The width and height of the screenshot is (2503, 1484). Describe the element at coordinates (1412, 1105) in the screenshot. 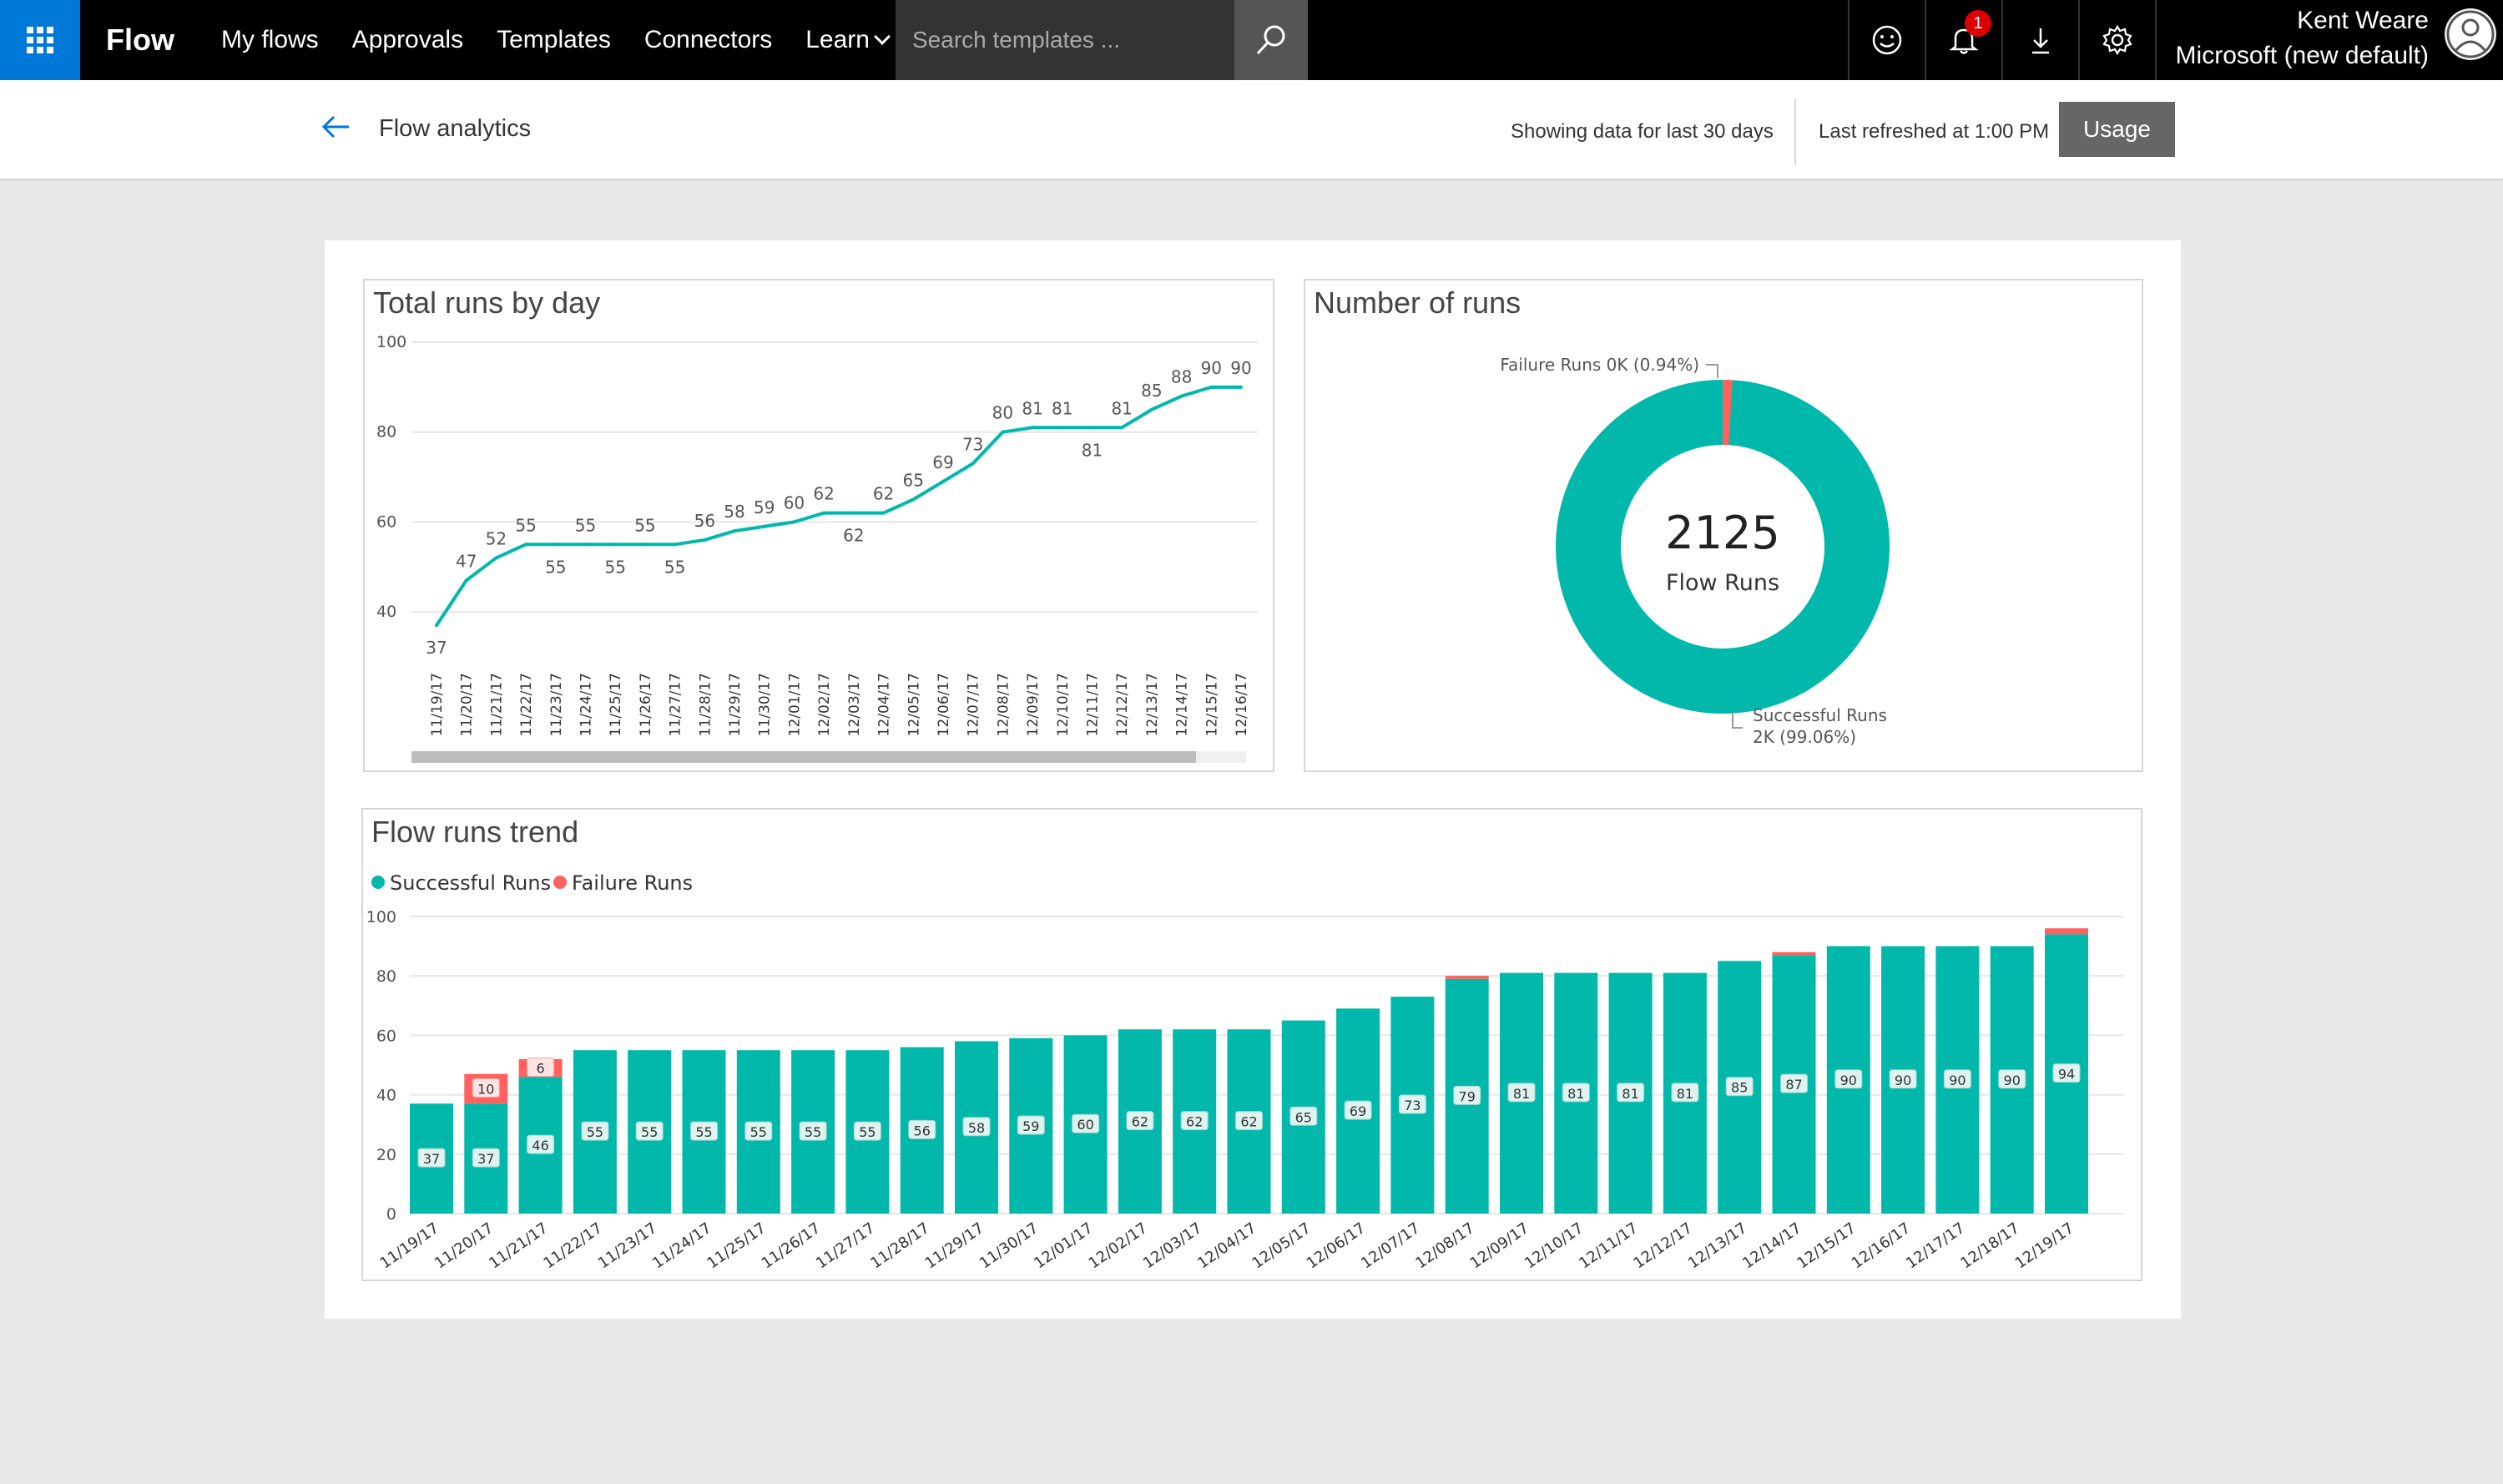

I see `data-label: 73` at that location.